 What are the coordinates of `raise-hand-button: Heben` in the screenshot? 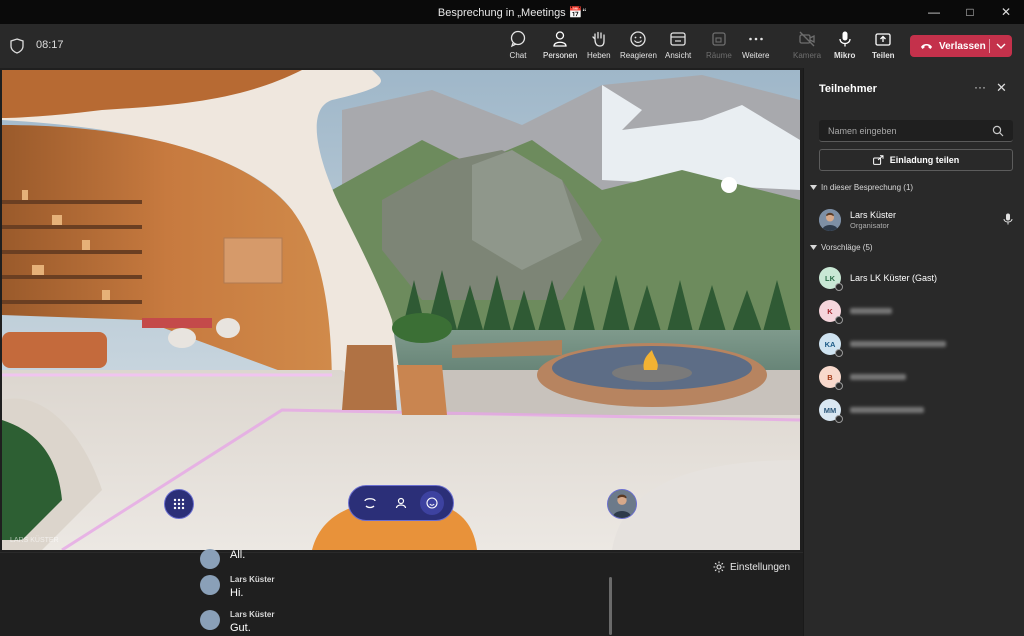 It's located at (599, 47).